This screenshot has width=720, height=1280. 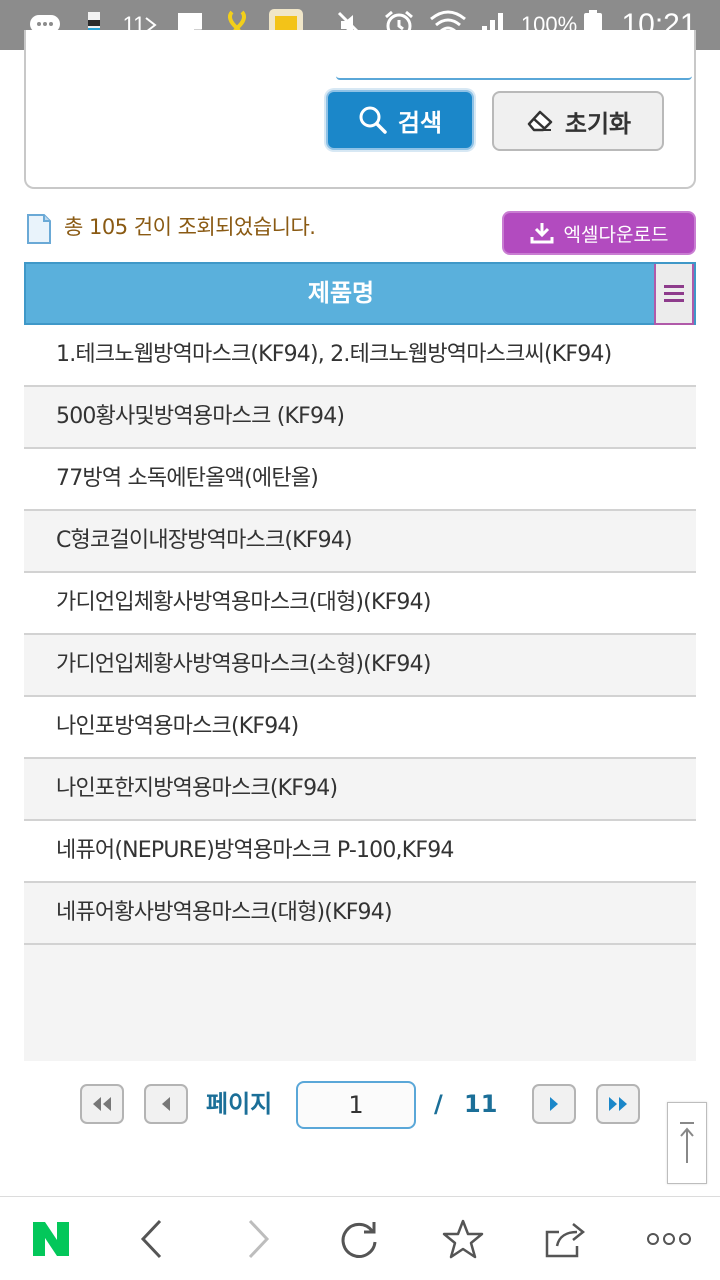 I want to click on table-header: 제품명, so click(x=360, y=293).